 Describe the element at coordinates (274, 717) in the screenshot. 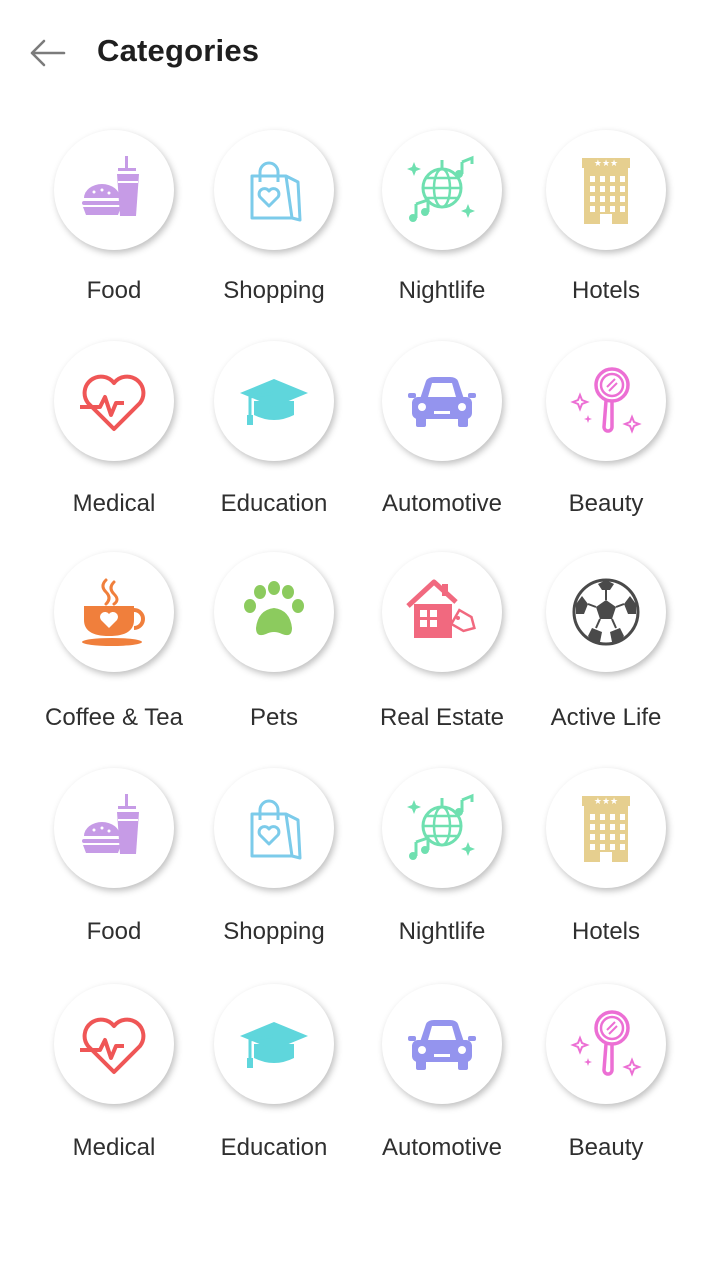

I see `category-label: Pets` at that location.